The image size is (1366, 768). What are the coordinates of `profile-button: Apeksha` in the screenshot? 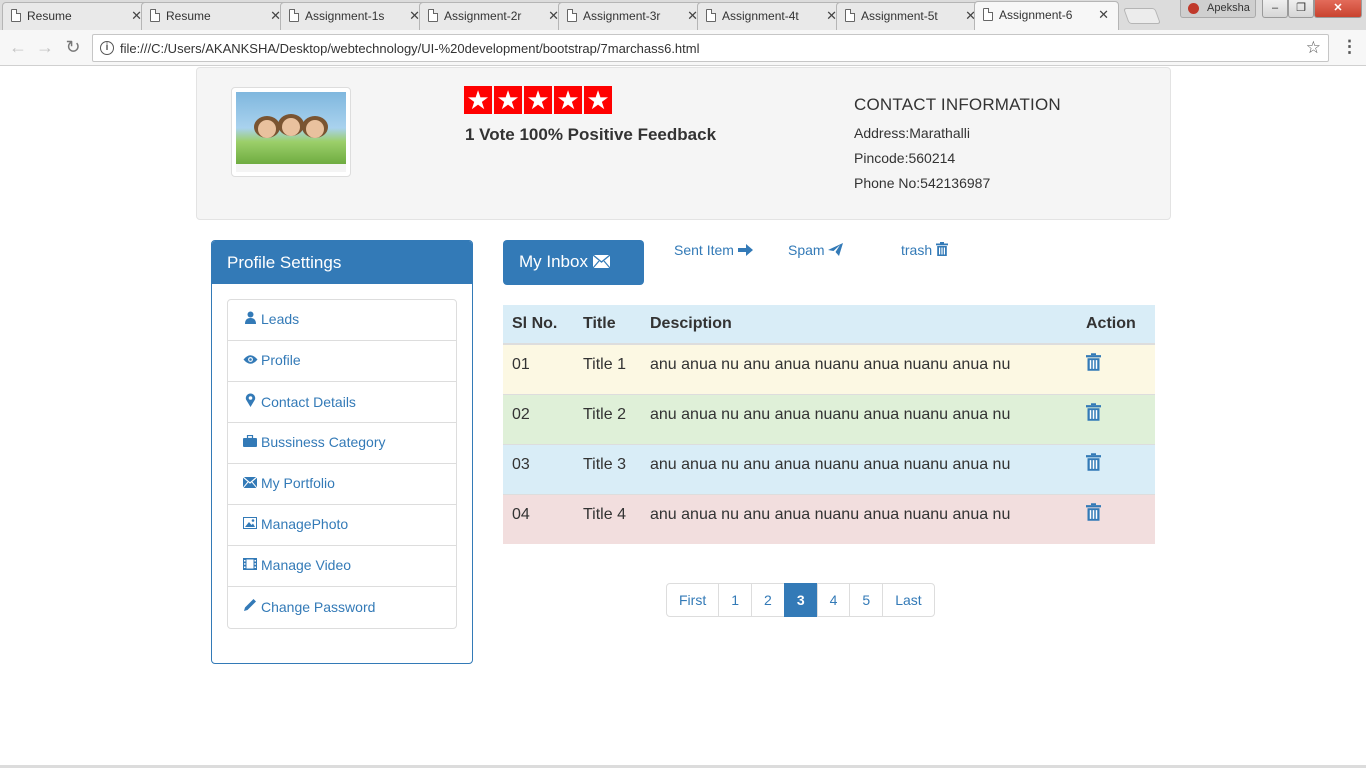 It's located at (1218, 9).